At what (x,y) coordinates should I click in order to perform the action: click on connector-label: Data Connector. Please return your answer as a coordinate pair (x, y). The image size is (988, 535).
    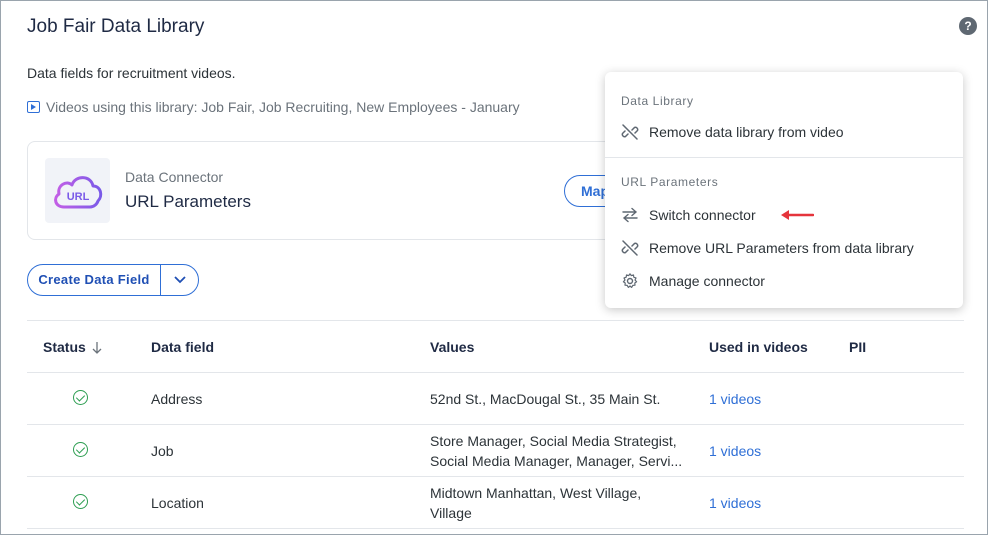
    Looking at the image, I should click on (174, 177).